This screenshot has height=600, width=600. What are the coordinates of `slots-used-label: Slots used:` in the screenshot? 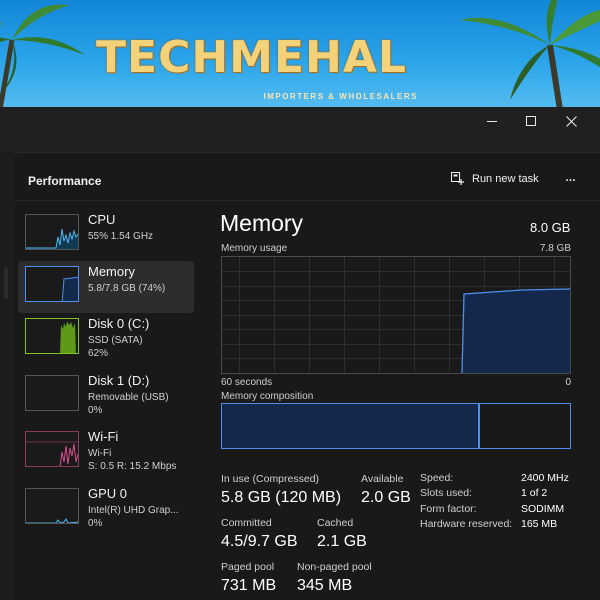 It's located at (446, 493).